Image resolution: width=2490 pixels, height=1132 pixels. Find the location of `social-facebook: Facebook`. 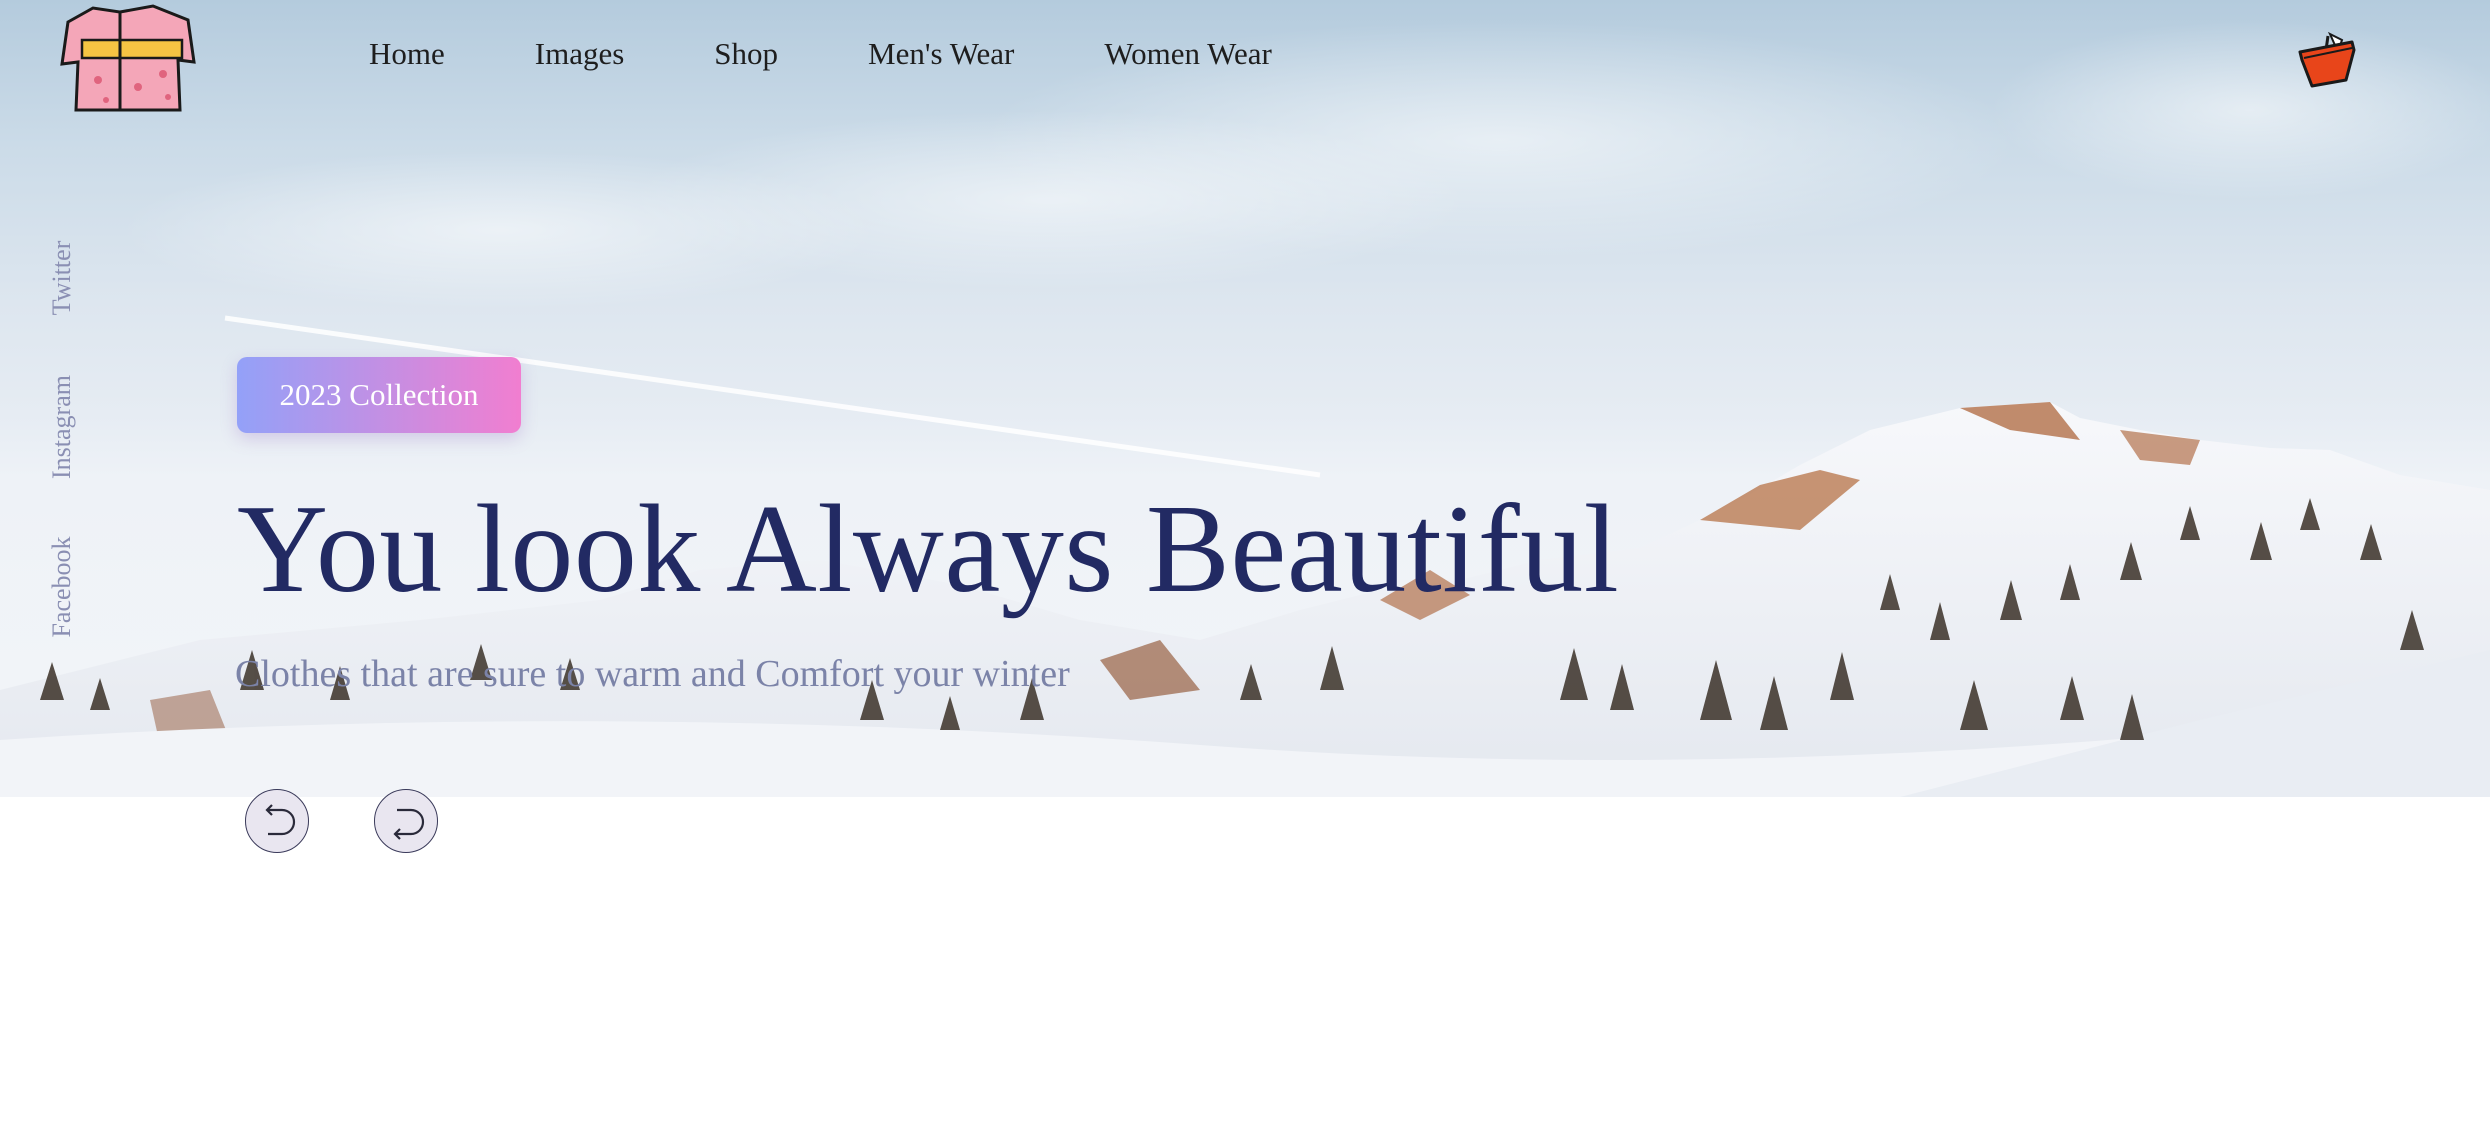

social-facebook: Facebook is located at coordinates (62, 586).